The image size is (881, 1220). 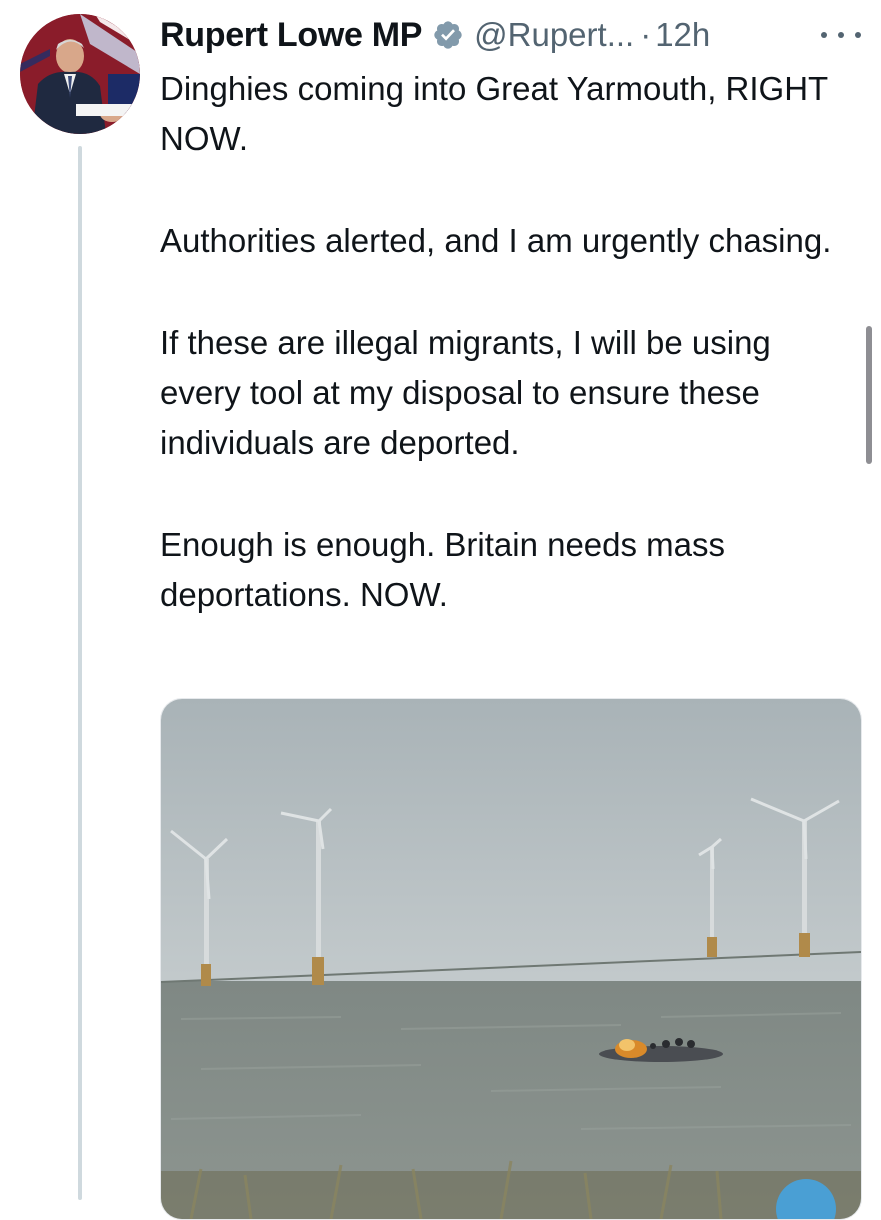 What do you see at coordinates (869, 395) in the screenshot?
I see `scrollbar` at bounding box center [869, 395].